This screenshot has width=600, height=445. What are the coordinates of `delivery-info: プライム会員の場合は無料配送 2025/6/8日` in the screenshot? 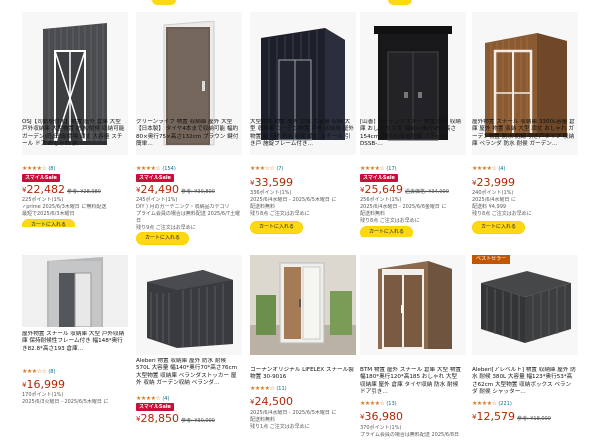 It's located at (409, 435).